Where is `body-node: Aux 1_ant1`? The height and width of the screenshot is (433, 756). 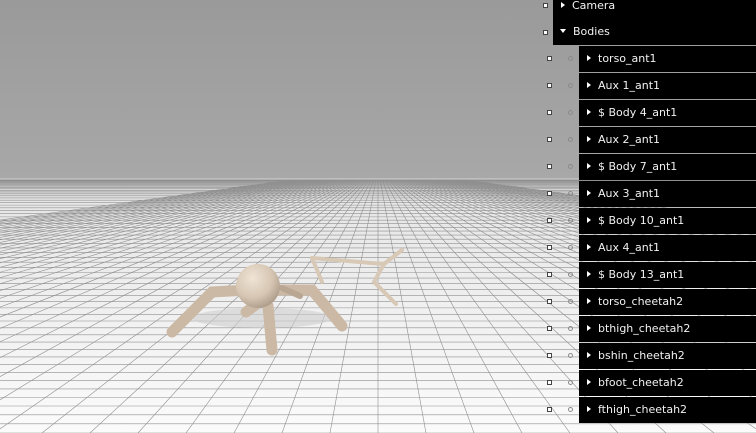
body-node: Aux 1_ant1 is located at coordinates (667, 86).